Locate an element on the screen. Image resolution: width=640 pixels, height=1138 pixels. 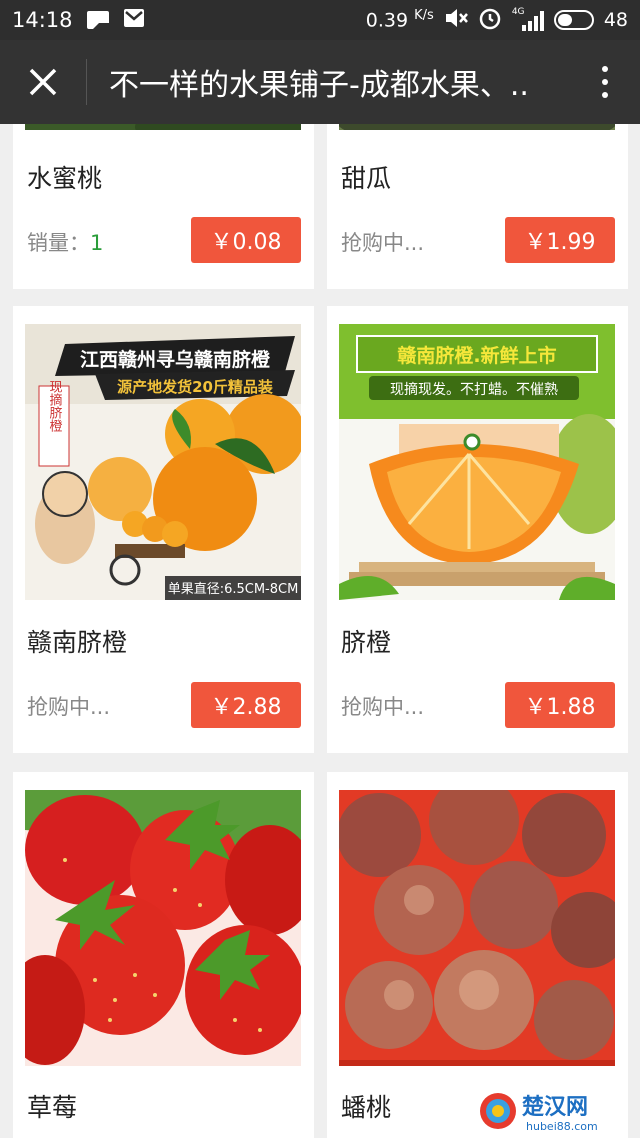
mail-notification-icon is located at coordinates (134, 20).